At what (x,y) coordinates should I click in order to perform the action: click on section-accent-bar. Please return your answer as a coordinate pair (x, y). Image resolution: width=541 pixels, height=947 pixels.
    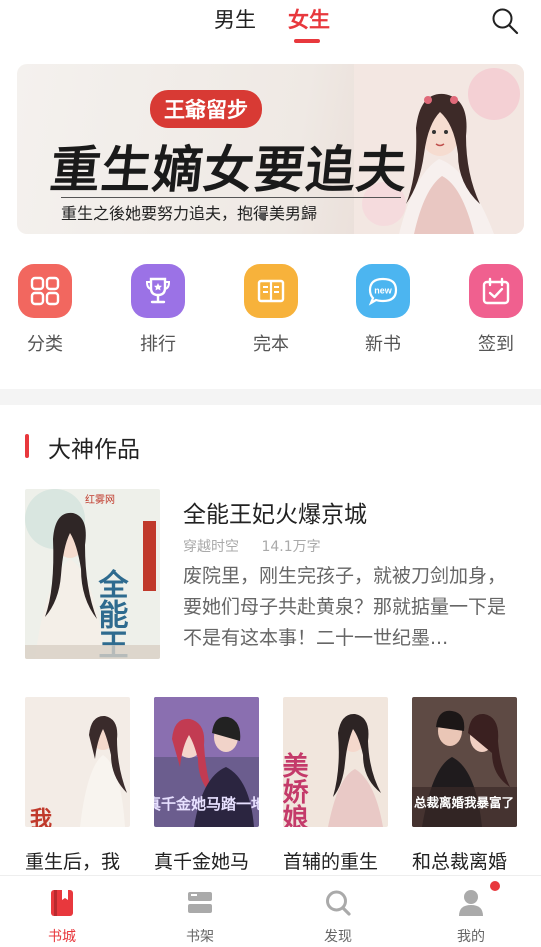
    Looking at the image, I should click on (27, 446).